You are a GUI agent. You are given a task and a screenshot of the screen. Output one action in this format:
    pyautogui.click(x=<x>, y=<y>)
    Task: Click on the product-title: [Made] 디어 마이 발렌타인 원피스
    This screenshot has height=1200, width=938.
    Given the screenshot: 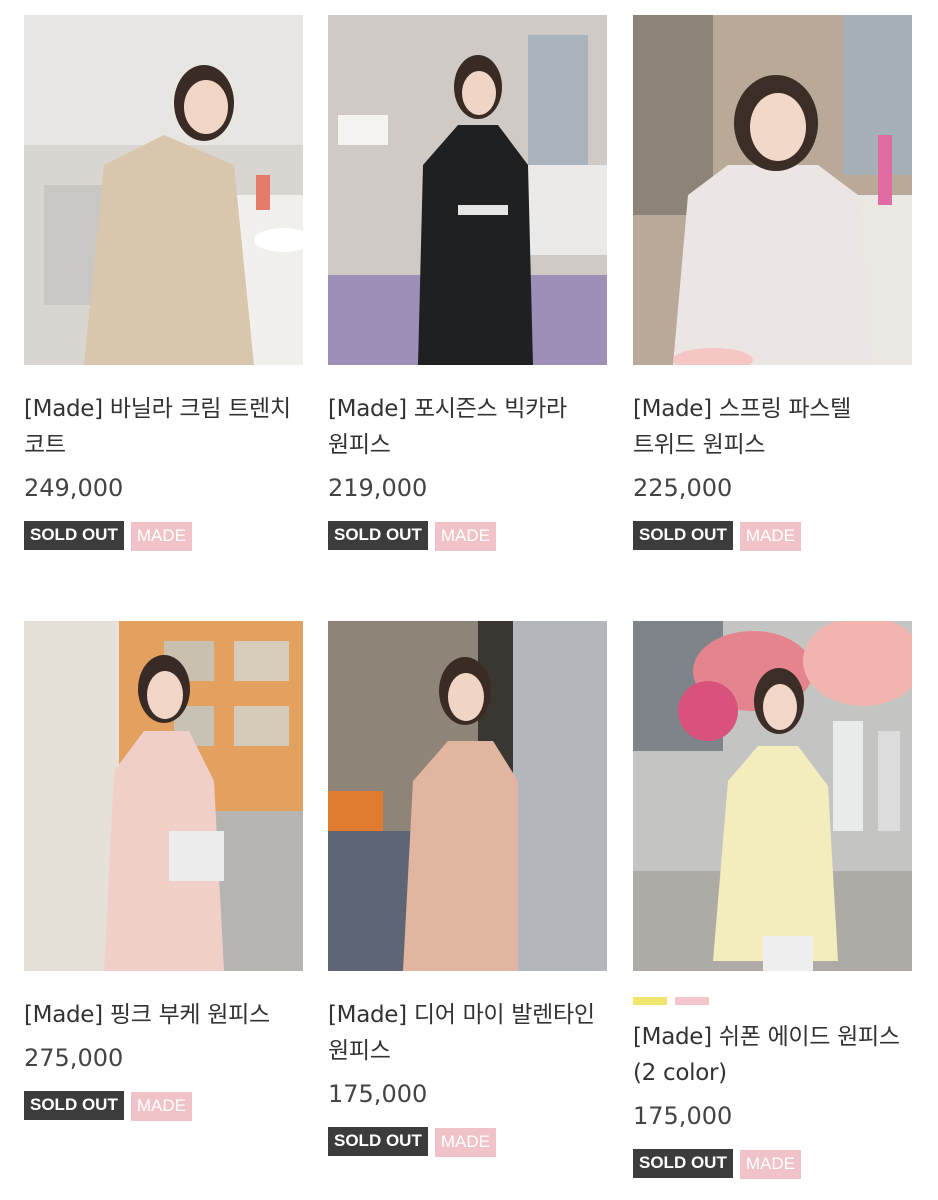 What is the action you would take?
    pyautogui.click(x=467, y=1033)
    